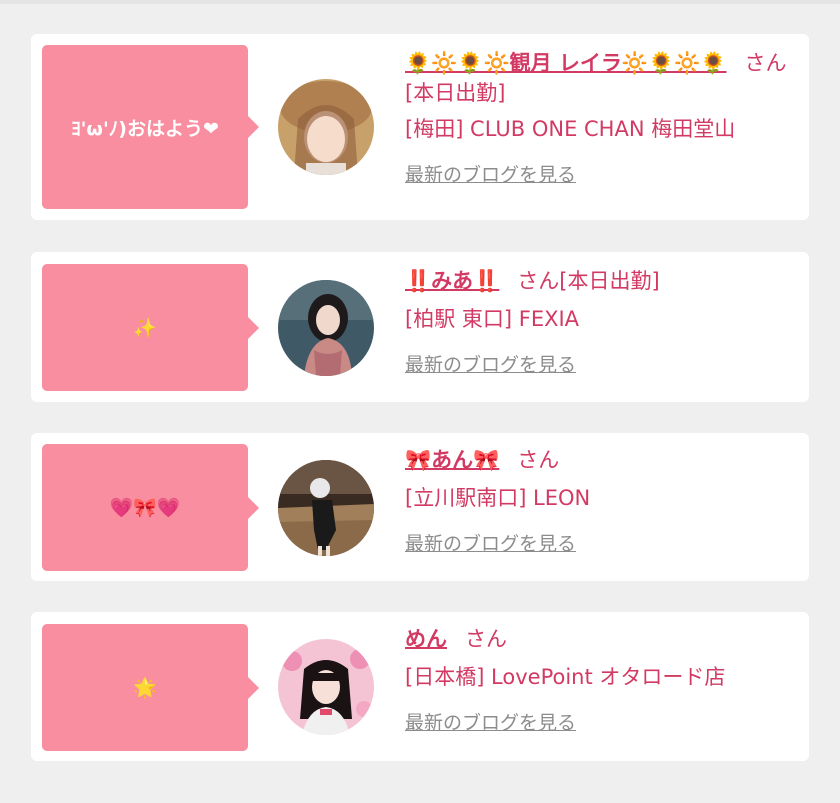 The height and width of the screenshot is (803, 840). I want to click on shop-name: [立川駅南口] LEON, so click(498, 498).